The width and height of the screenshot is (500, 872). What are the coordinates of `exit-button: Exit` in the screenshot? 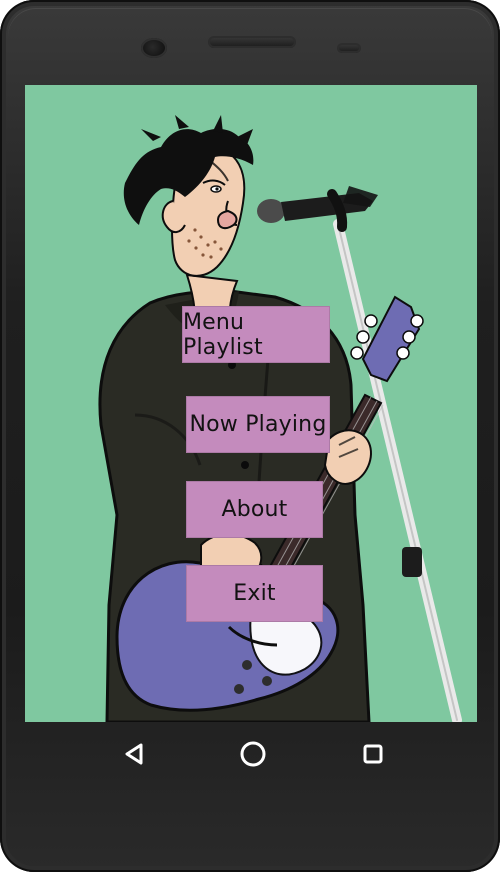 It's located at (254, 593).